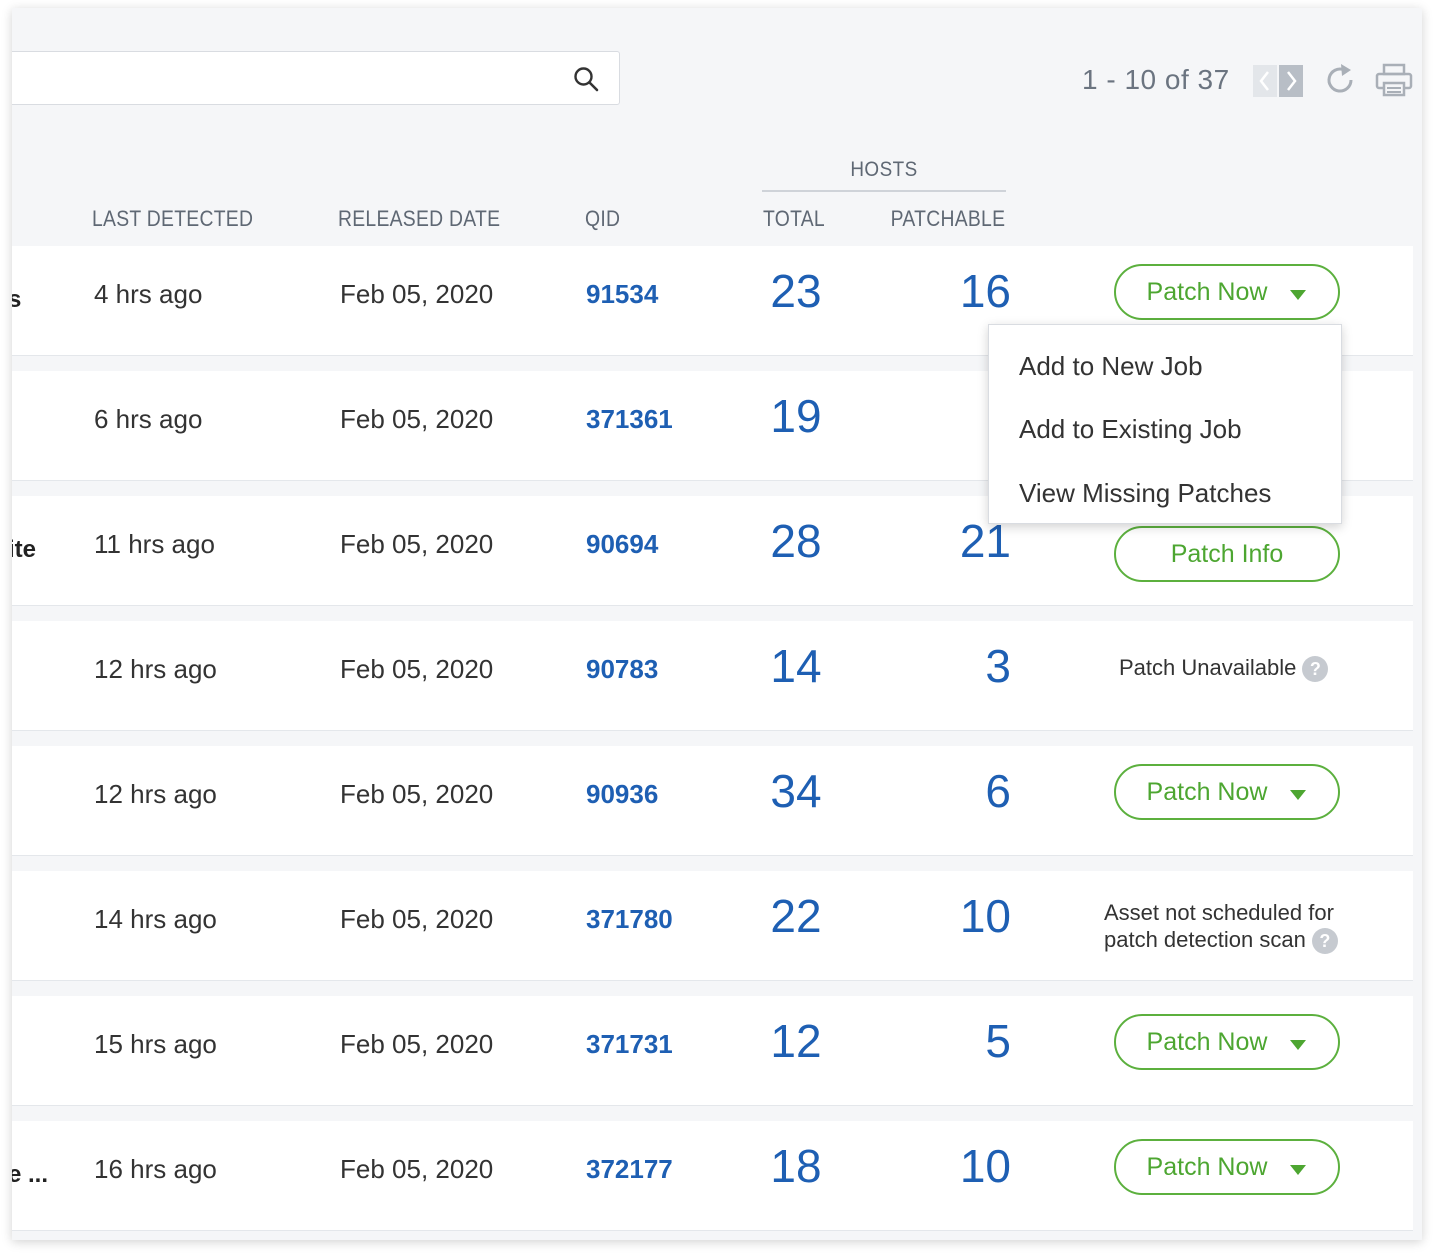 Image resolution: width=1434 pixels, height=1256 pixels. I want to click on column-header-released-date: RELEASED DATE, so click(419, 219).